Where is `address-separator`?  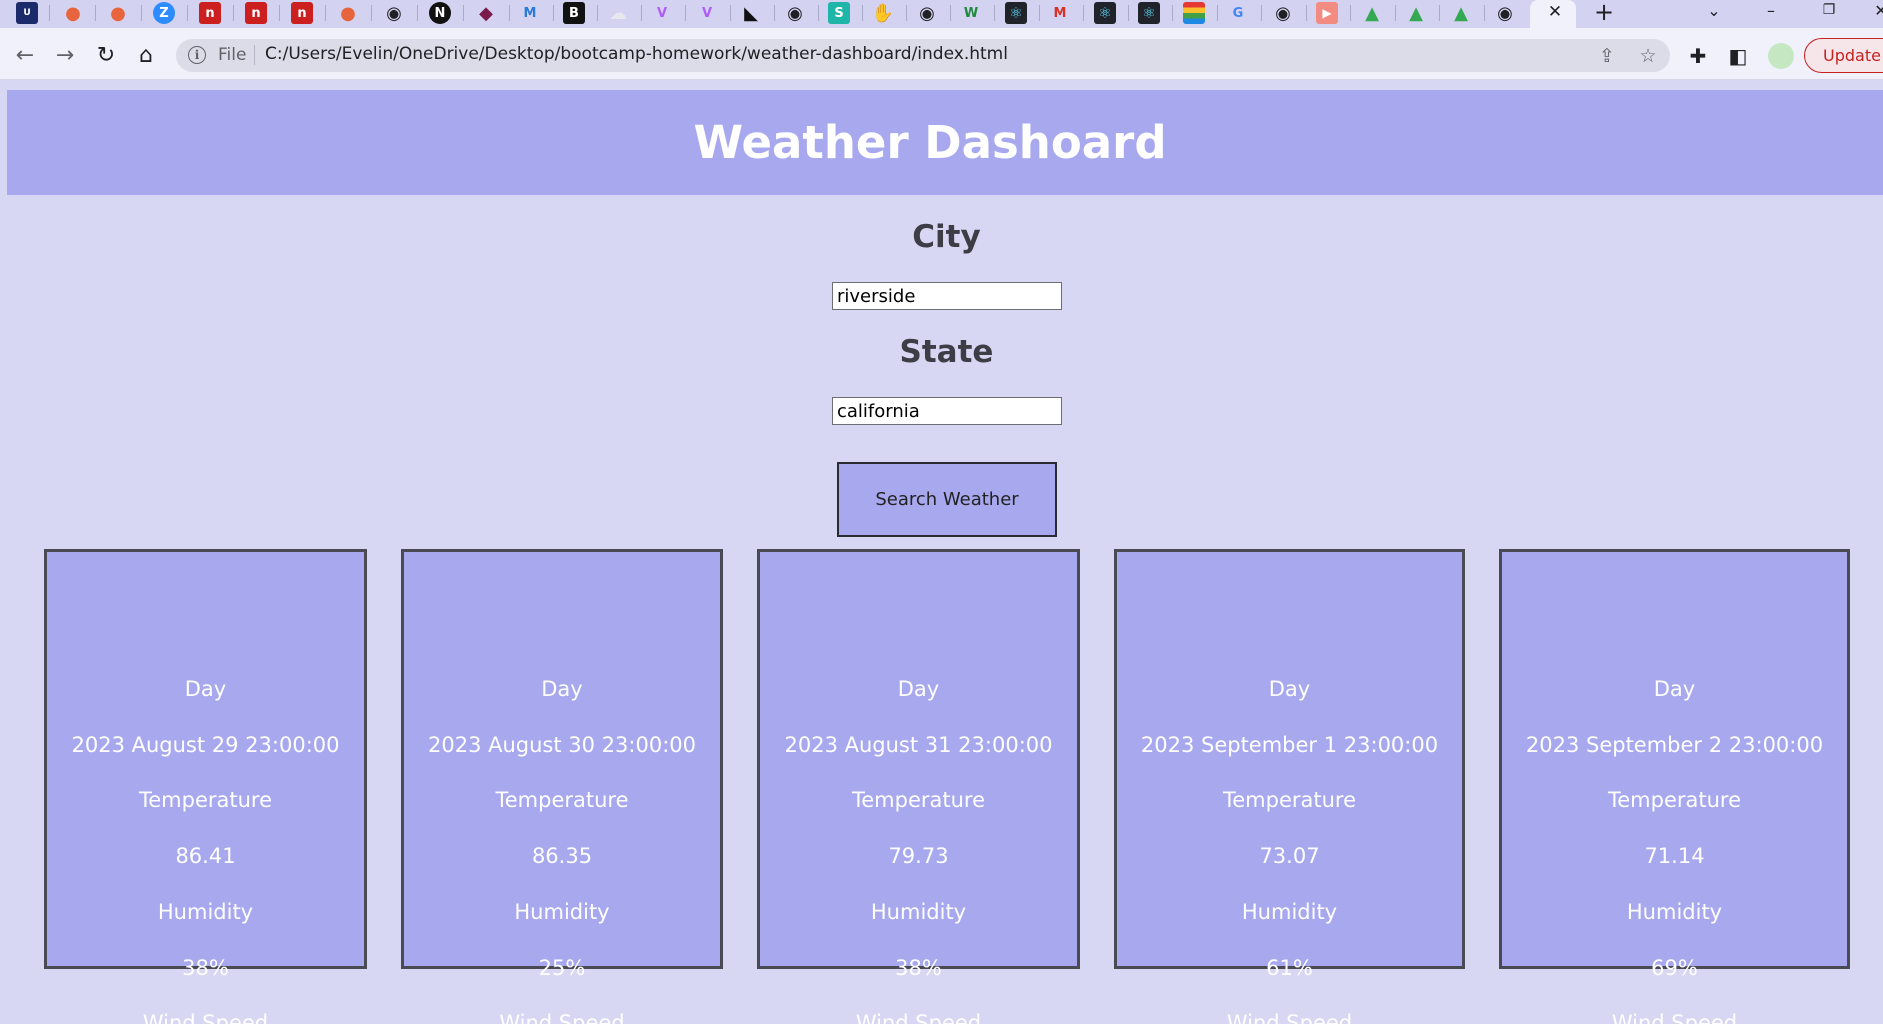 address-separator is located at coordinates (254, 55).